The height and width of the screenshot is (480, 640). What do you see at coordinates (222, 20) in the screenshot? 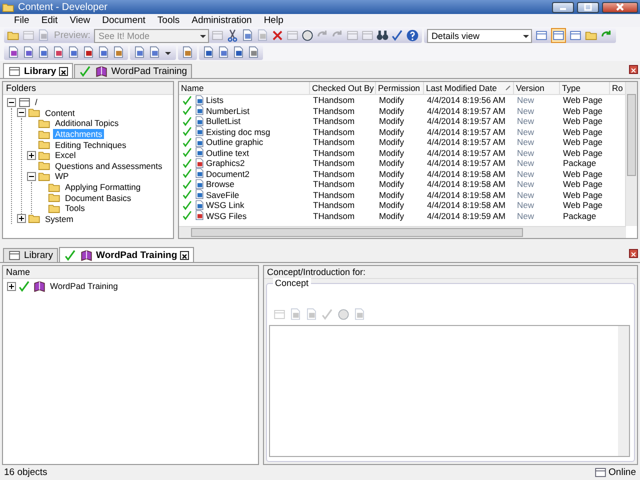
I see `menu-item: Administration` at bounding box center [222, 20].